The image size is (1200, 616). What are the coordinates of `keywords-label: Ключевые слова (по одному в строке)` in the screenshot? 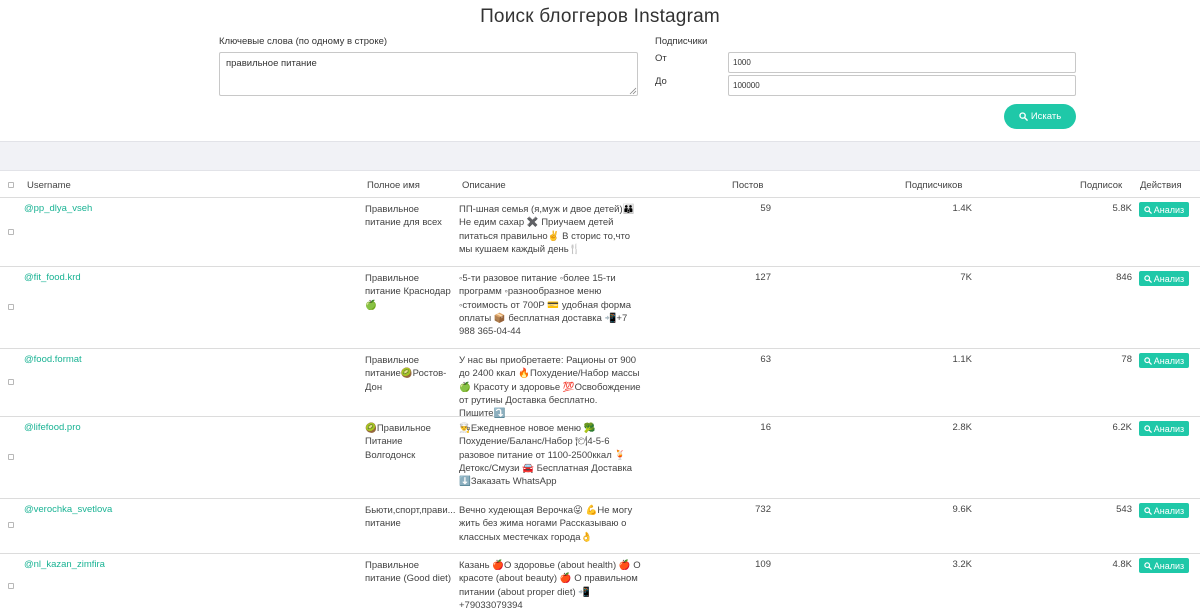 It's located at (303, 41).